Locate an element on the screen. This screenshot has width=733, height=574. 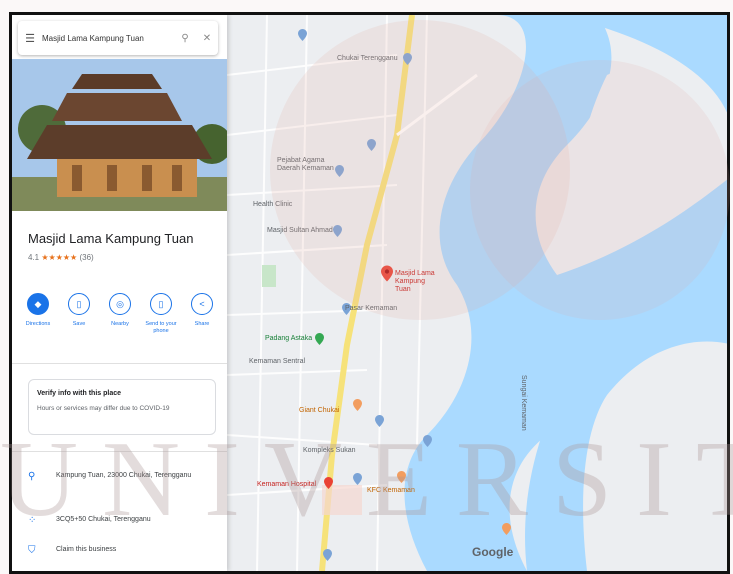
claim-business-text: Claim this business is located at coordinates (86, 549).